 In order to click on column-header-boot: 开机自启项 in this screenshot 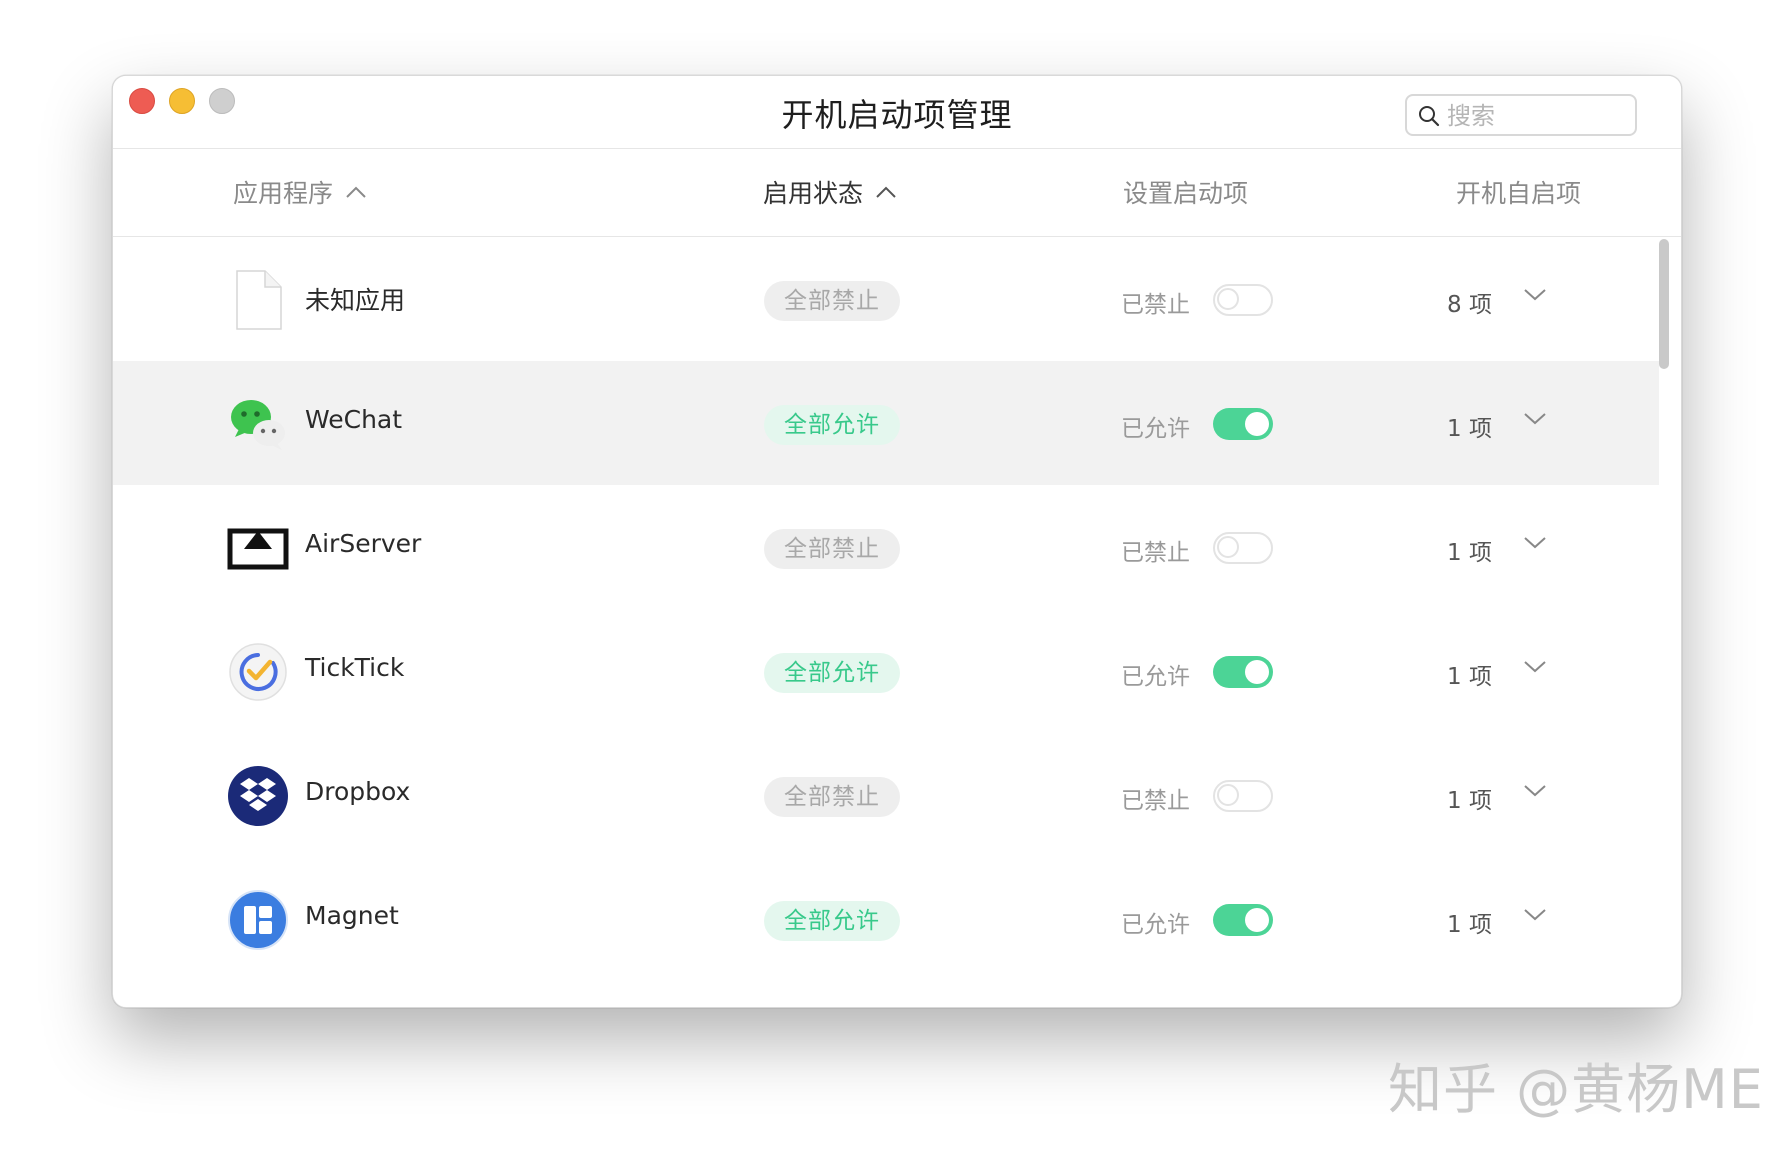, I will do `click(1518, 192)`.